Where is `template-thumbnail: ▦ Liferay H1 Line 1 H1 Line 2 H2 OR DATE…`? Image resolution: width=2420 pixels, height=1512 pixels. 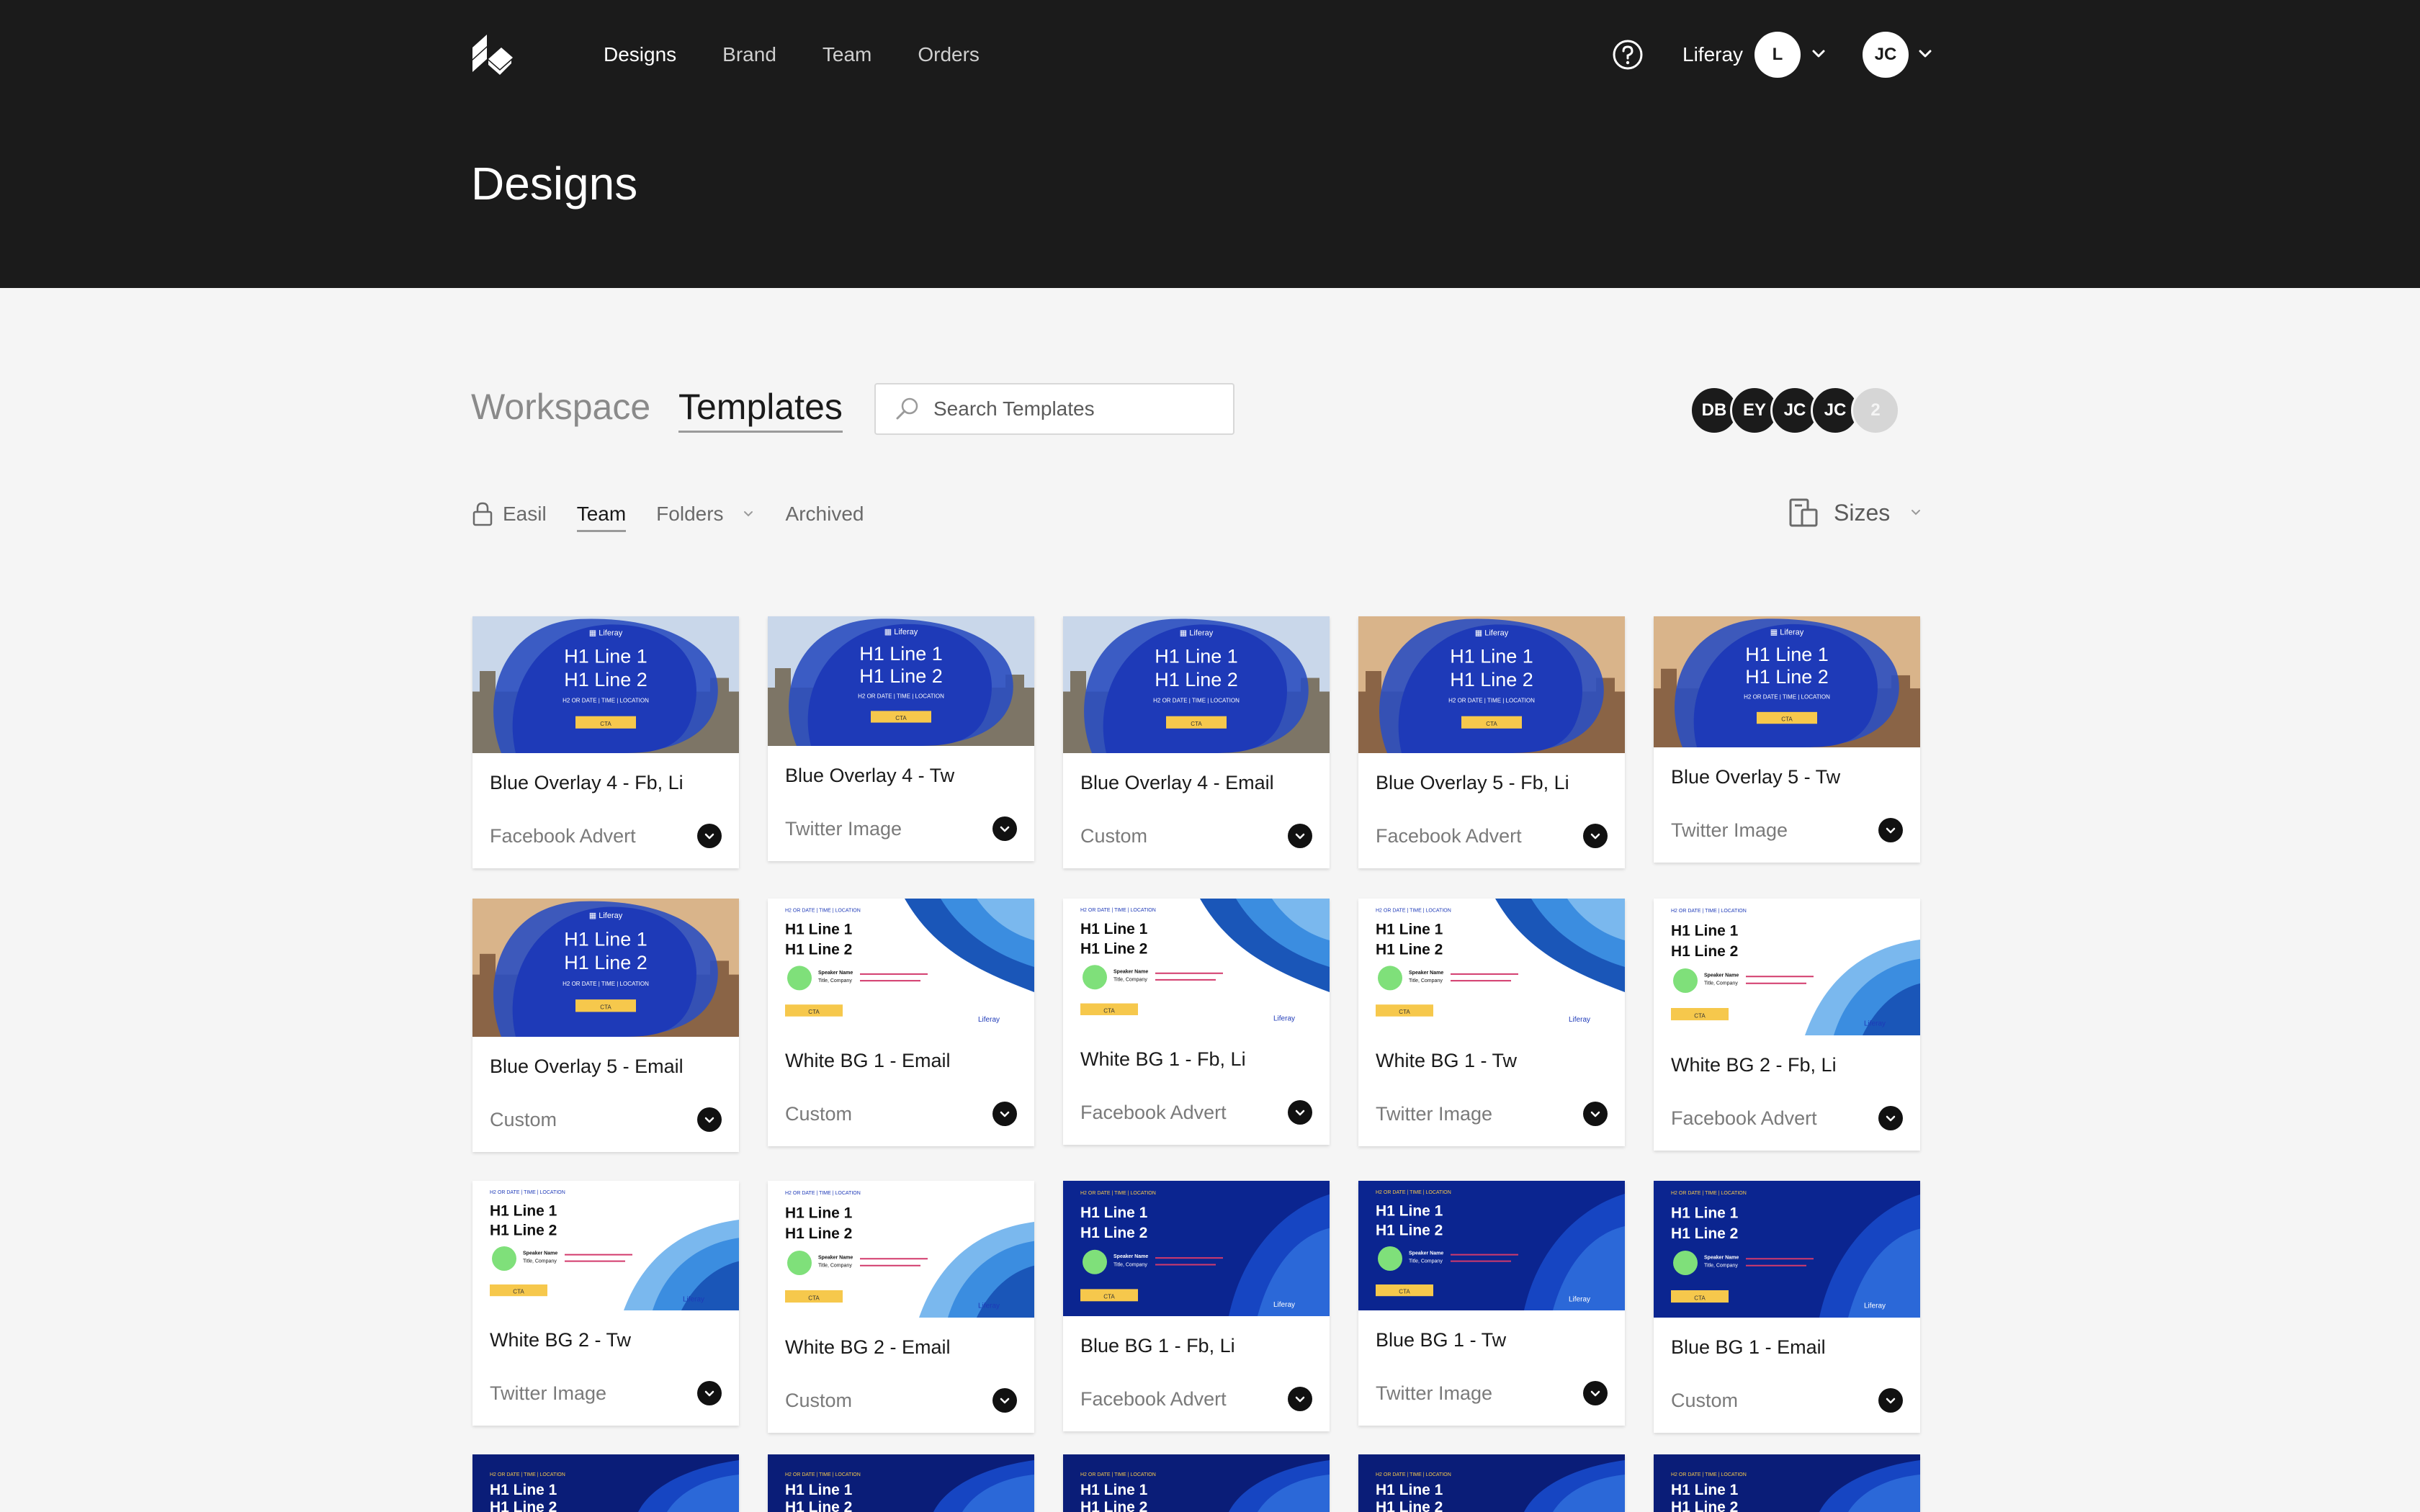 template-thumbnail: ▦ Liferay H1 Line 1 H1 Line 2 H2 OR DATE… is located at coordinates (1492, 684).